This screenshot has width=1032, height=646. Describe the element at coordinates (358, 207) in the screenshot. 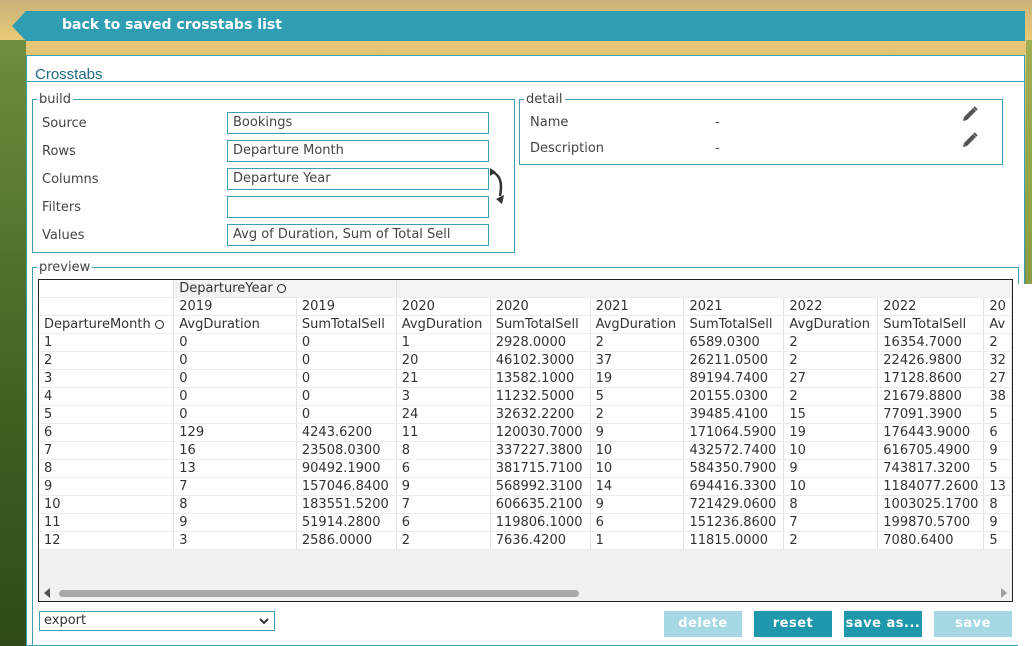

I see `filters-field` at that location.